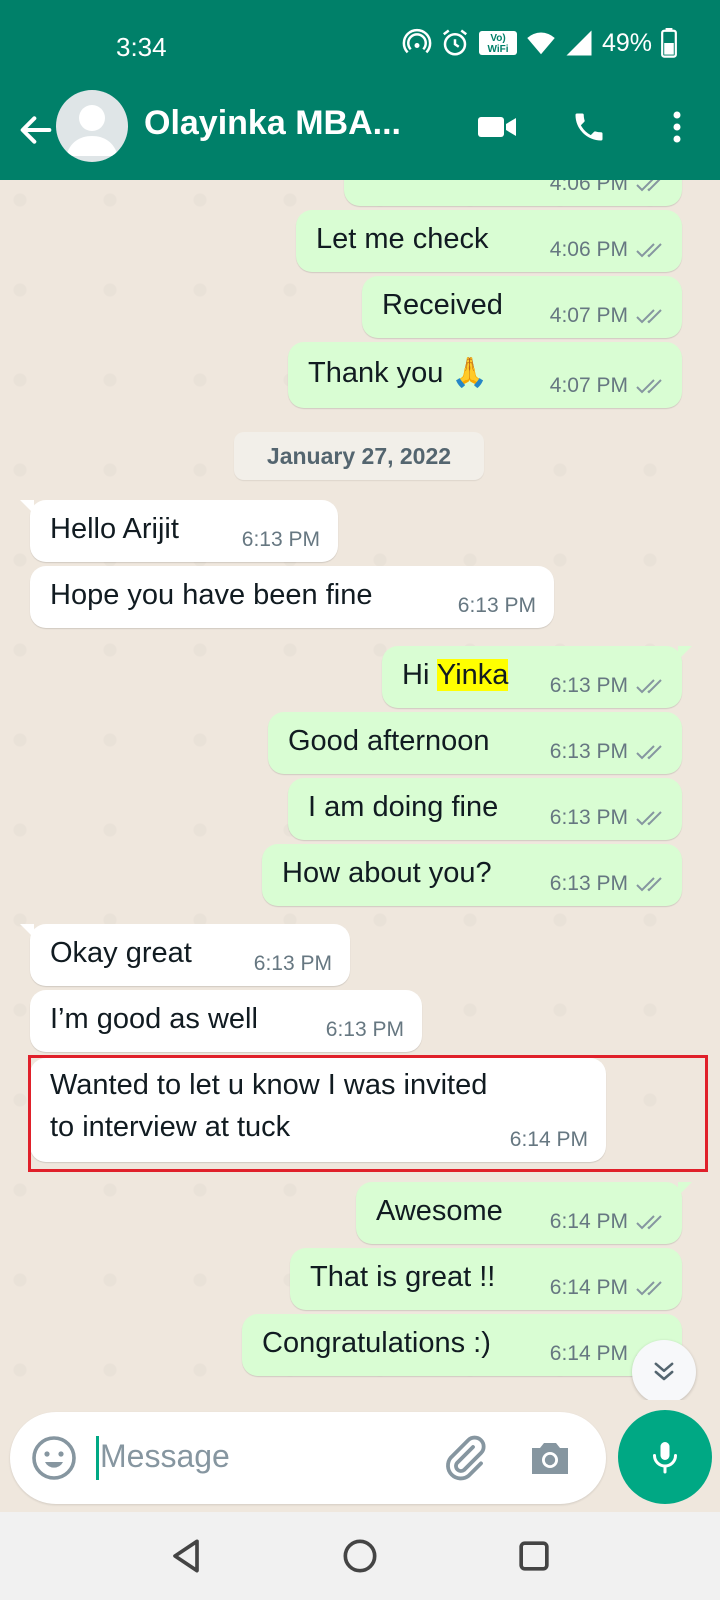  What do you see at coordinates (541, 43) in the screenshot?
I see `wifi-icon` at bounding box center [541, 43].